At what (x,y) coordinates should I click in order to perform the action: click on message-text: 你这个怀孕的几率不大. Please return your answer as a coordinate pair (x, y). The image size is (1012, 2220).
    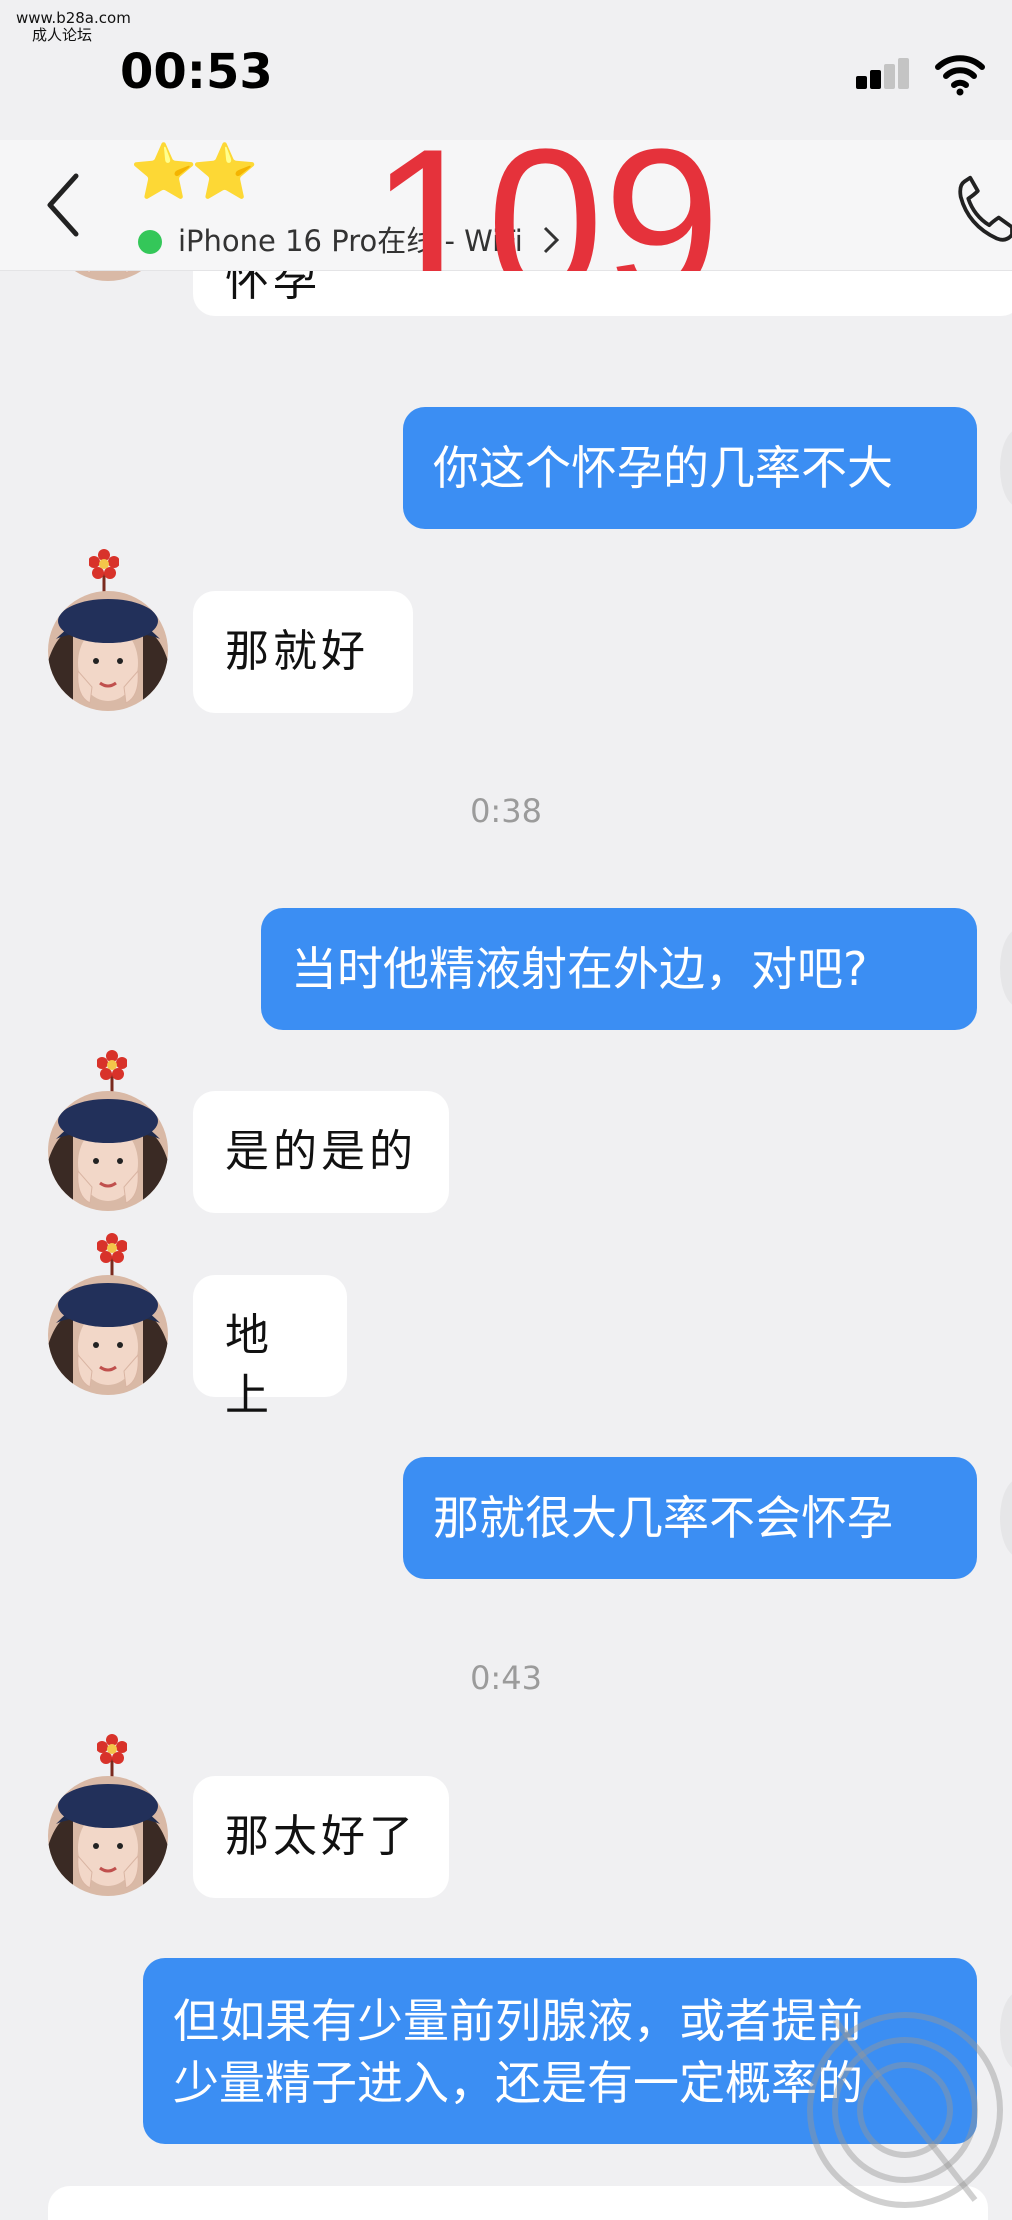
    Looking at the image, I should click on (663, 468).